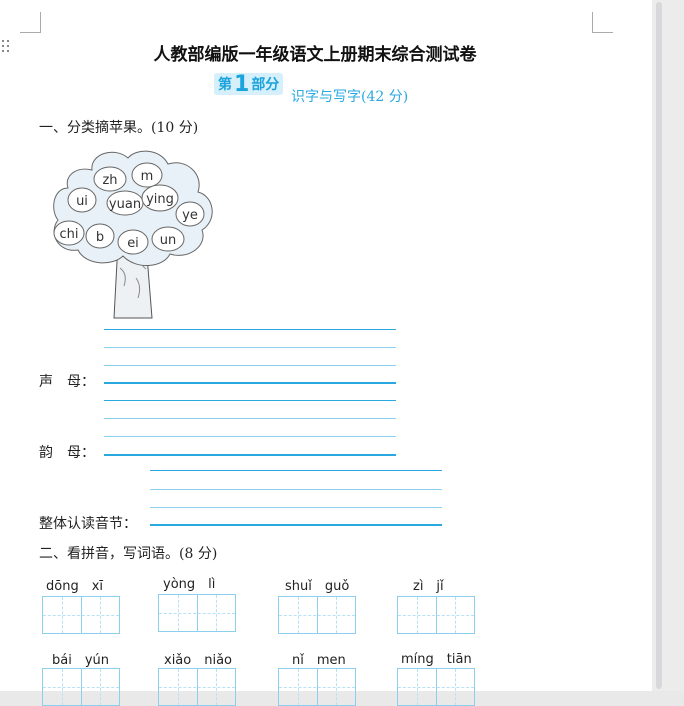 The height and width of the screenshot is (706, 684). Describe the element at coordinates (250, 455) in the screenshot. I see `yunmu-answer-line` at that location.